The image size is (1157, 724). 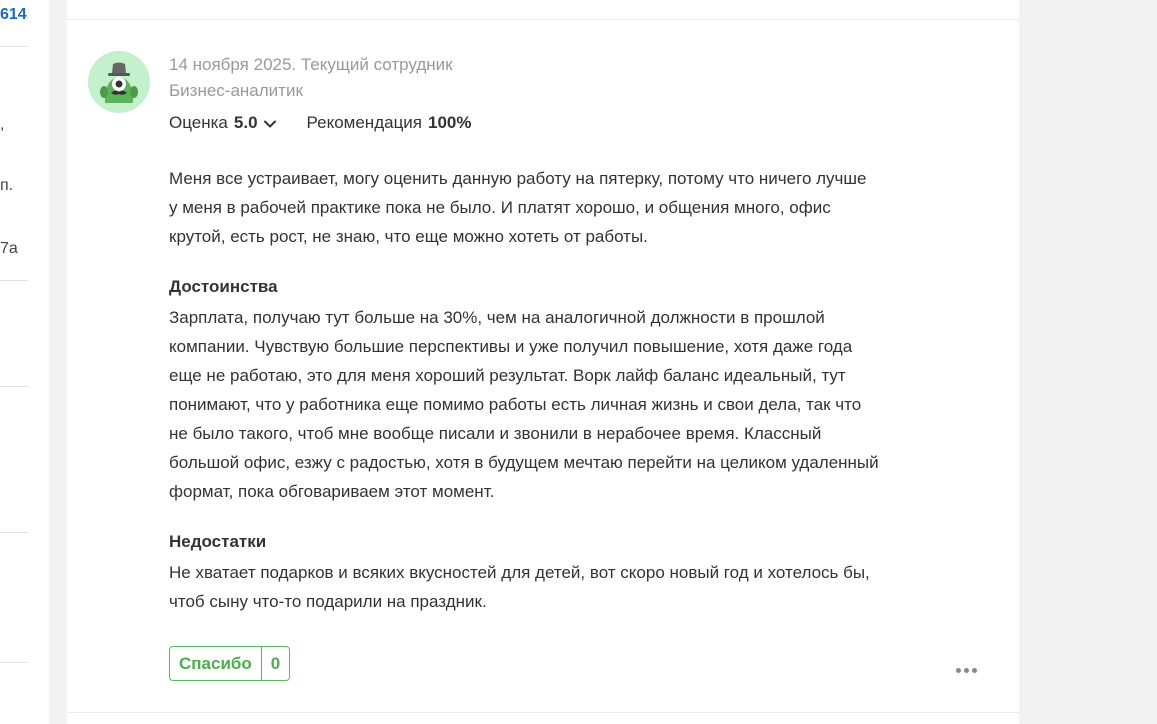 What do you see at coordinates (215, 663) in the screenshot?
I see `thanks-label: Спасибо` at bounding box center [215, 663].